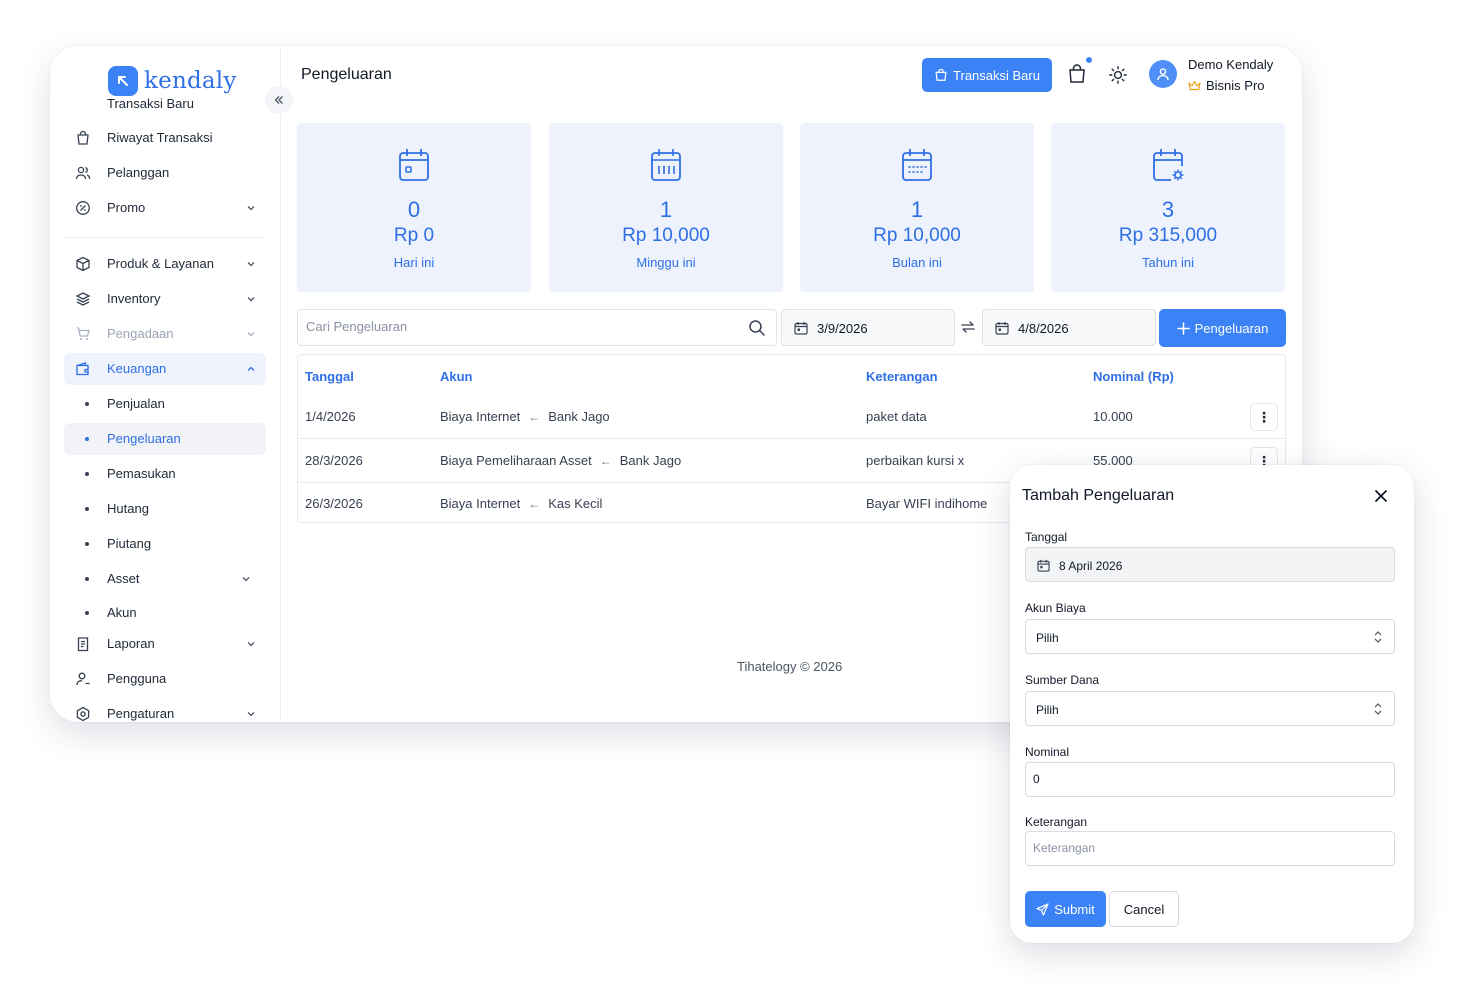  I want to click on sidebar-item-promo: Promo, so click(165, 208).